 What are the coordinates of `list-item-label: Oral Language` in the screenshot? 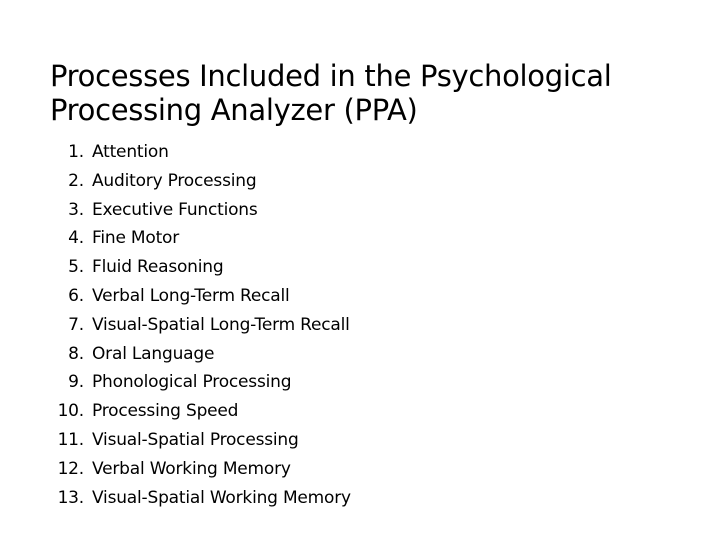 It's located at (153, 353).